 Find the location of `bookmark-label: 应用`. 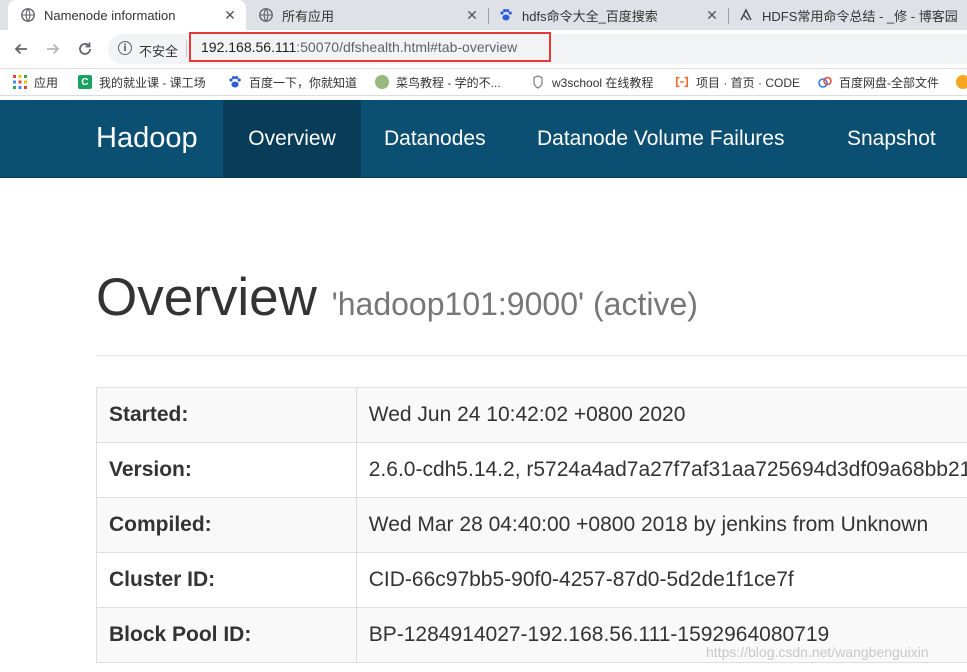

bookmark-label: 应用 is located at coordinates (46, 82).